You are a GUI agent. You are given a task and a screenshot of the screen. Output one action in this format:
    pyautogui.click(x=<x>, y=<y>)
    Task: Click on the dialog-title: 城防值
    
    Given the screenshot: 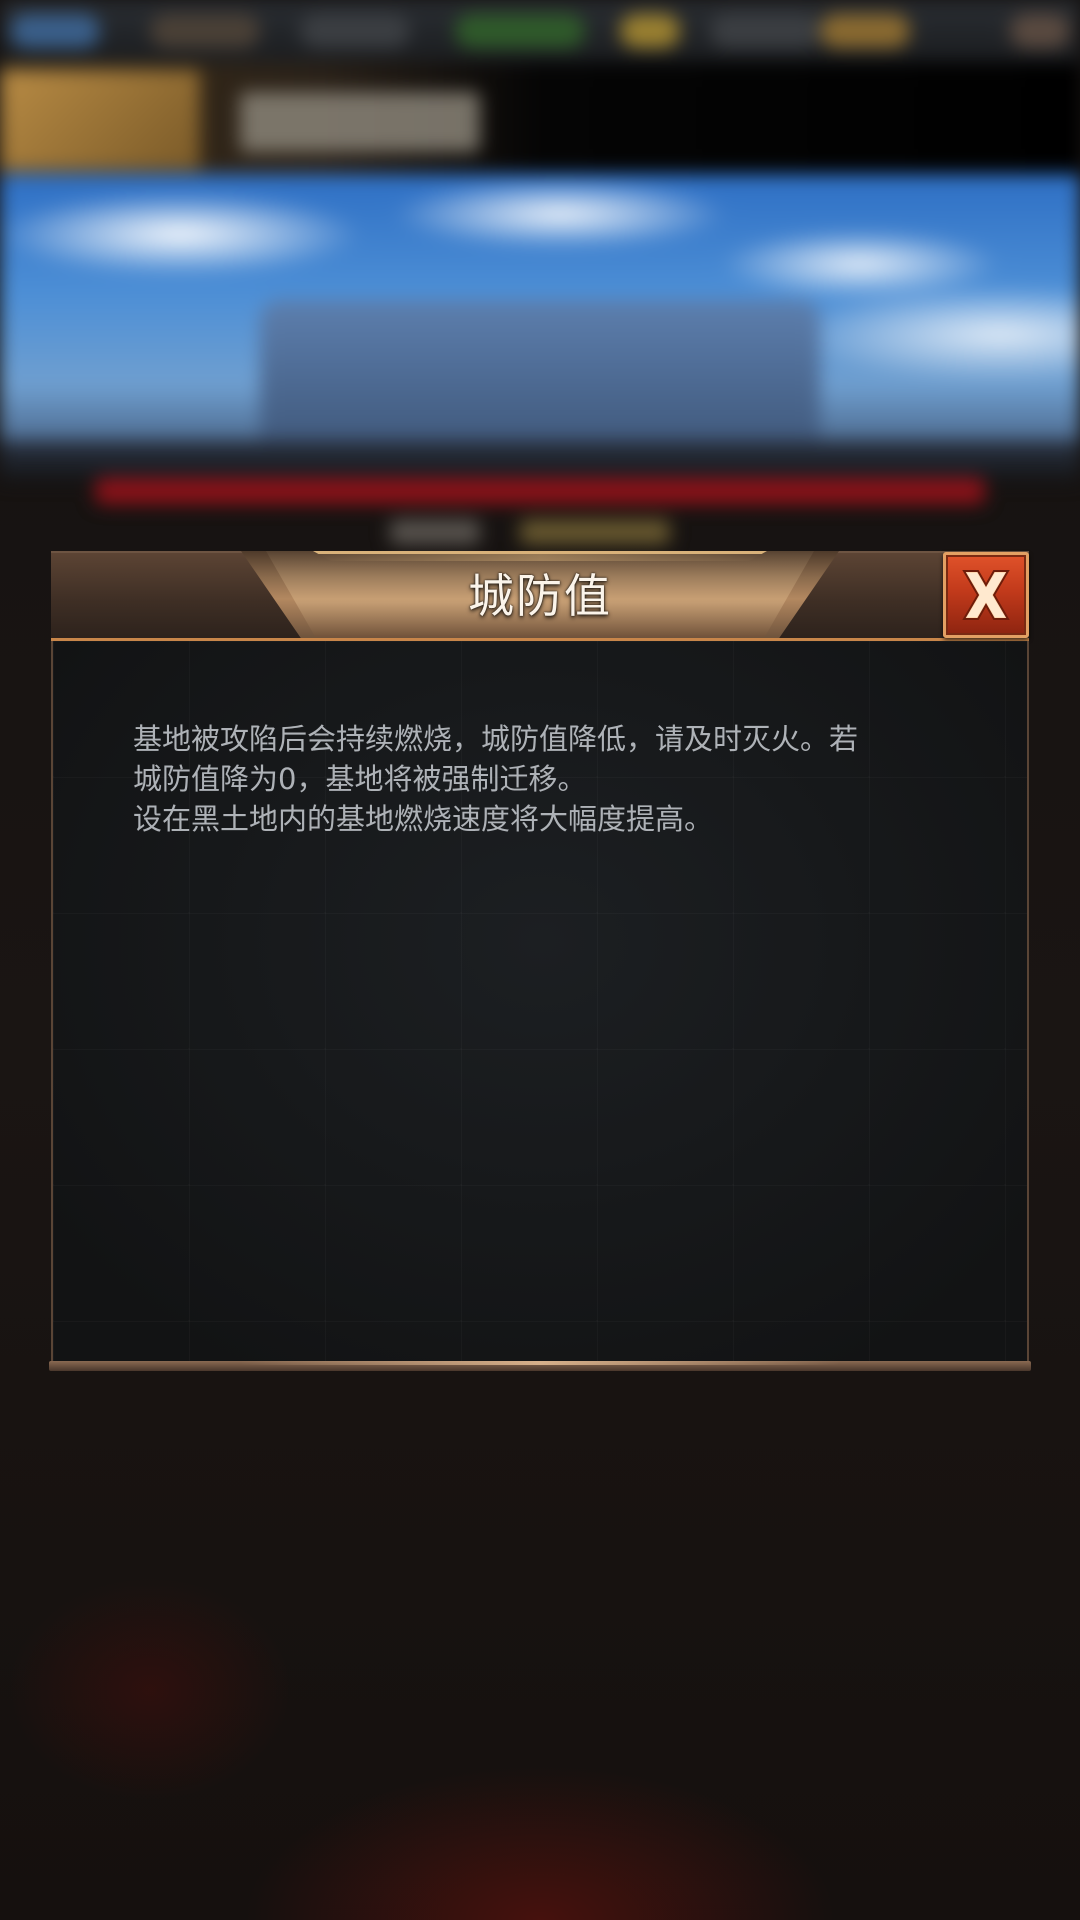 What is the action you would take?
    pyautogui.click(x=540, y=596)
    